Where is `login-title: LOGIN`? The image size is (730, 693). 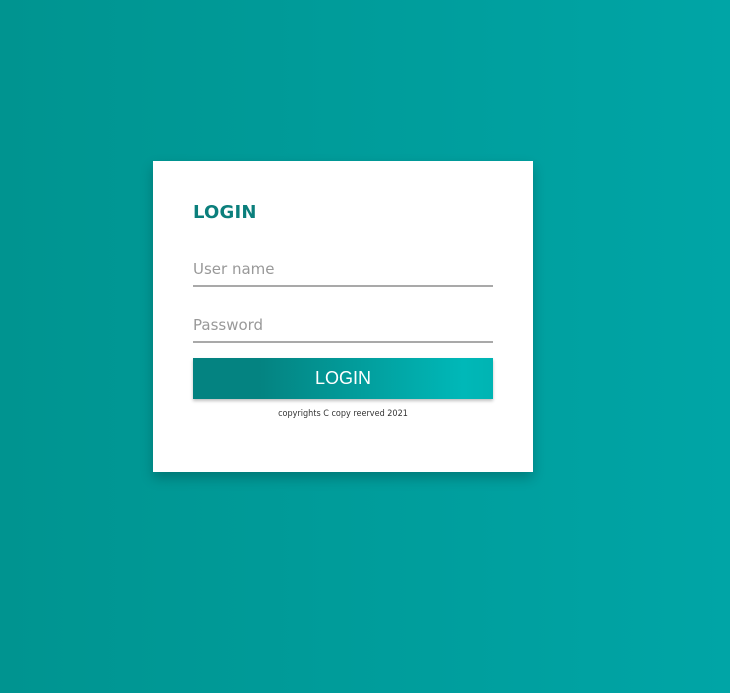 login-title: LOGIN is located at coordinates (225, 212).